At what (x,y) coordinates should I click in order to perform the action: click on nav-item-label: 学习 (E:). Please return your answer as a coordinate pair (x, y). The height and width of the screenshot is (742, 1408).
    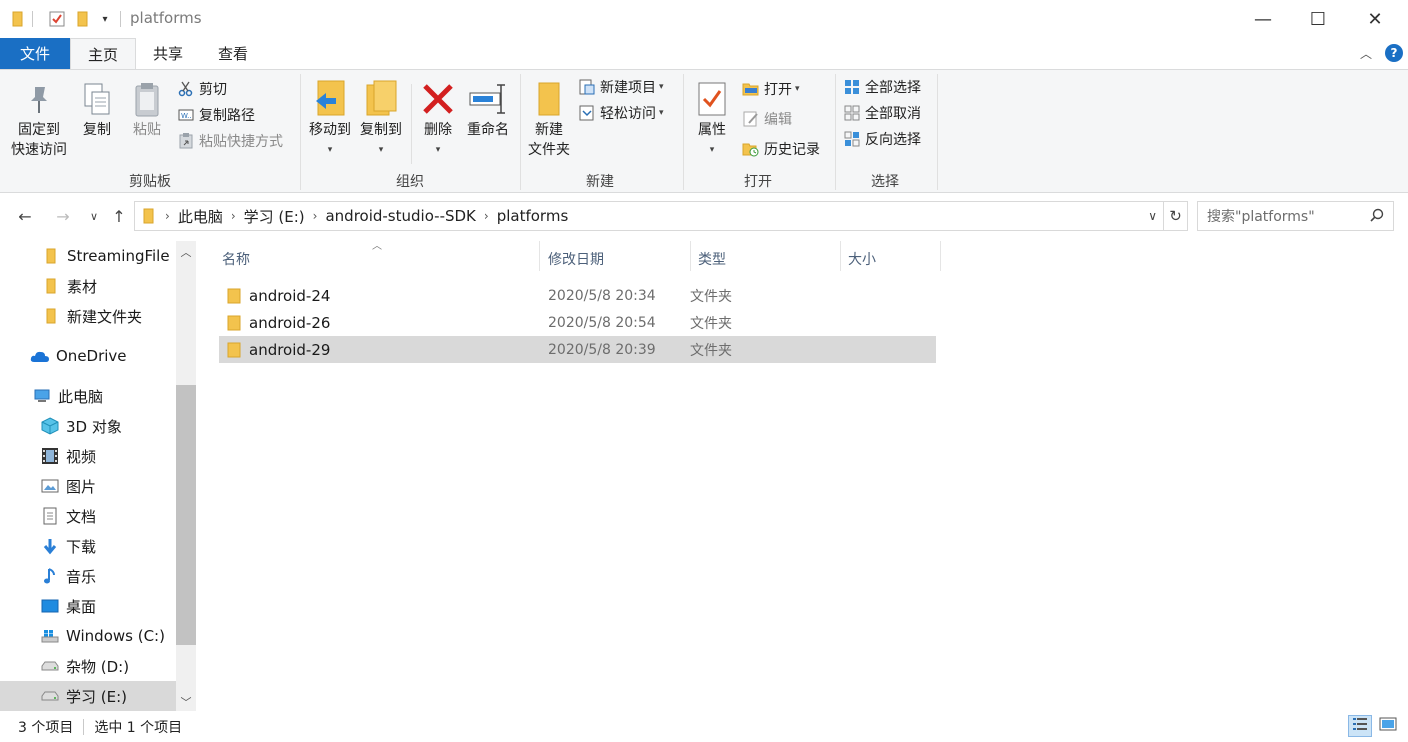
    Looking at the image, I should click on (97, 696).